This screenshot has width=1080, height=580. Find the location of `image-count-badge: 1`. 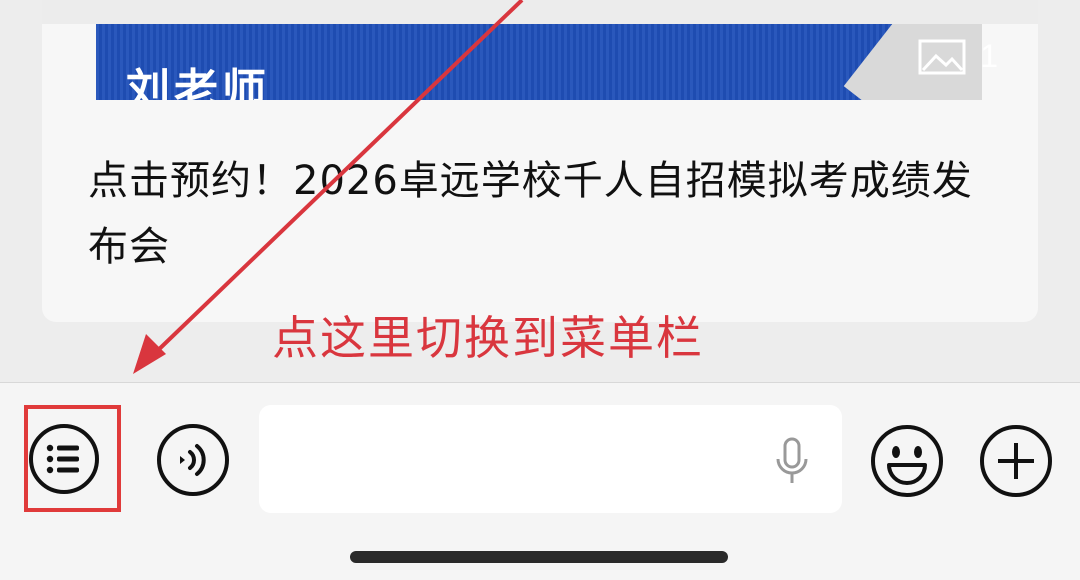

image-count-badge: 1 is located at coordinates (958, 56).